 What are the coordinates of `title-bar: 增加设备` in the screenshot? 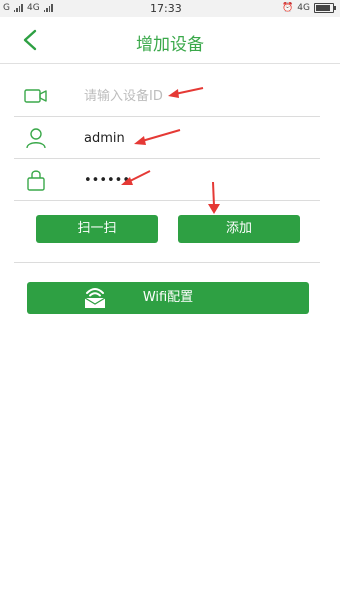 It's located at (170, 40).